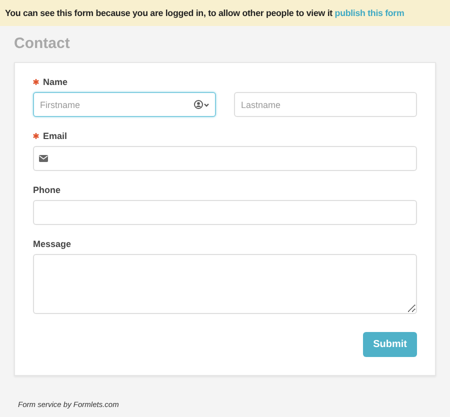 The image size is (450, 417). I want to click on field-label: Message, so click(52, 244).